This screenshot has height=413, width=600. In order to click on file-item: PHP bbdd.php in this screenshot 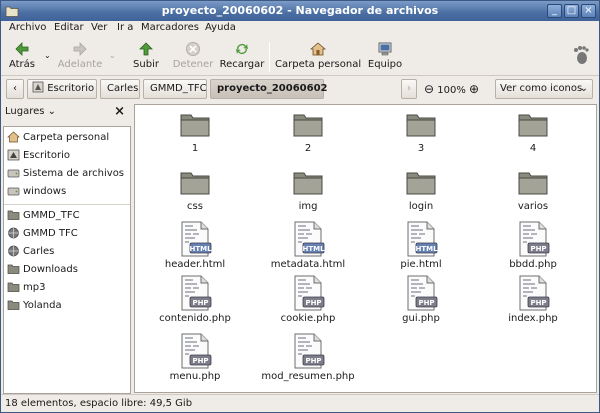, I will do `click(533, 245)`.